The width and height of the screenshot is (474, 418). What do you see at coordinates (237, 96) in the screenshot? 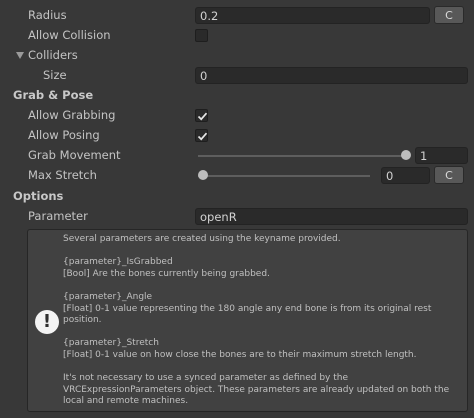
I see `grab-pose-section: Grab & Pose` at bounding box center [237, 96].